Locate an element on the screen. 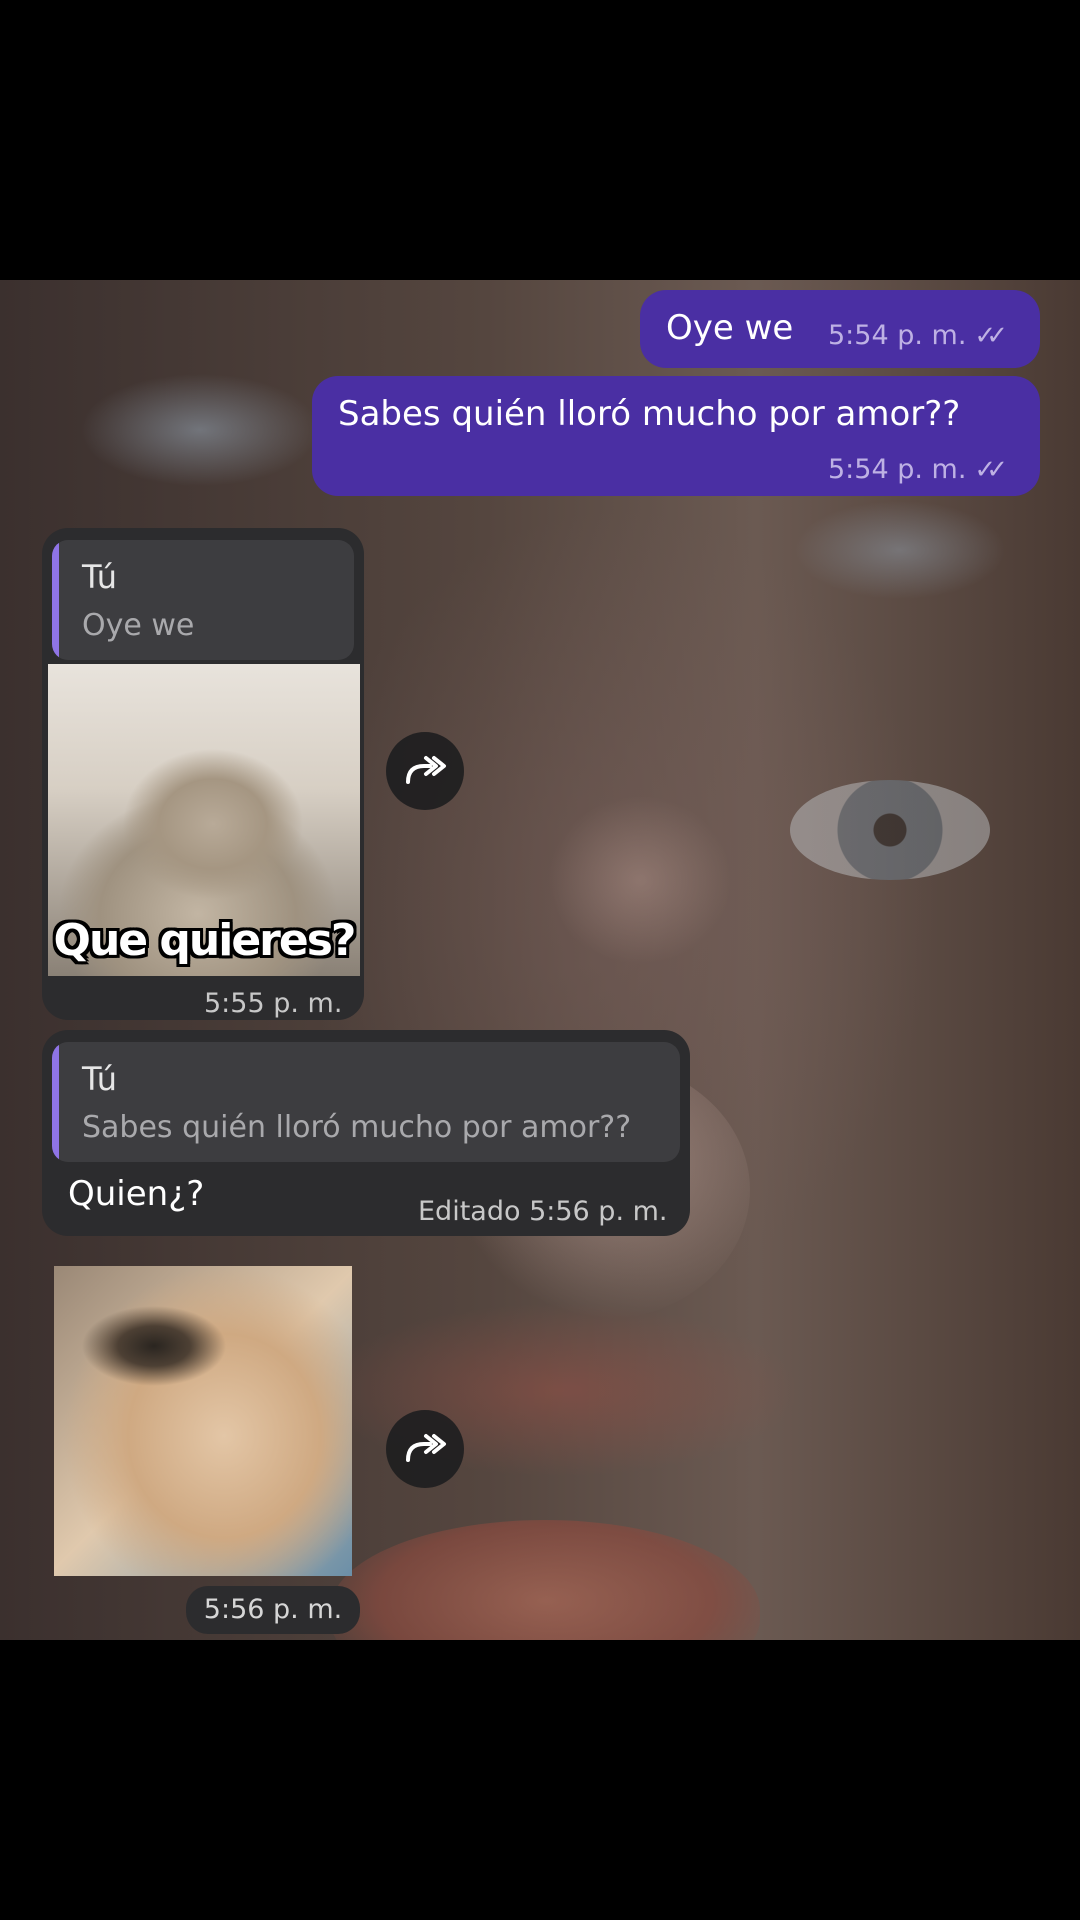 The width and height of the screenshot is (1080, 1920). sticker-image-cat-closeup is located at coordinates (203, 1421).